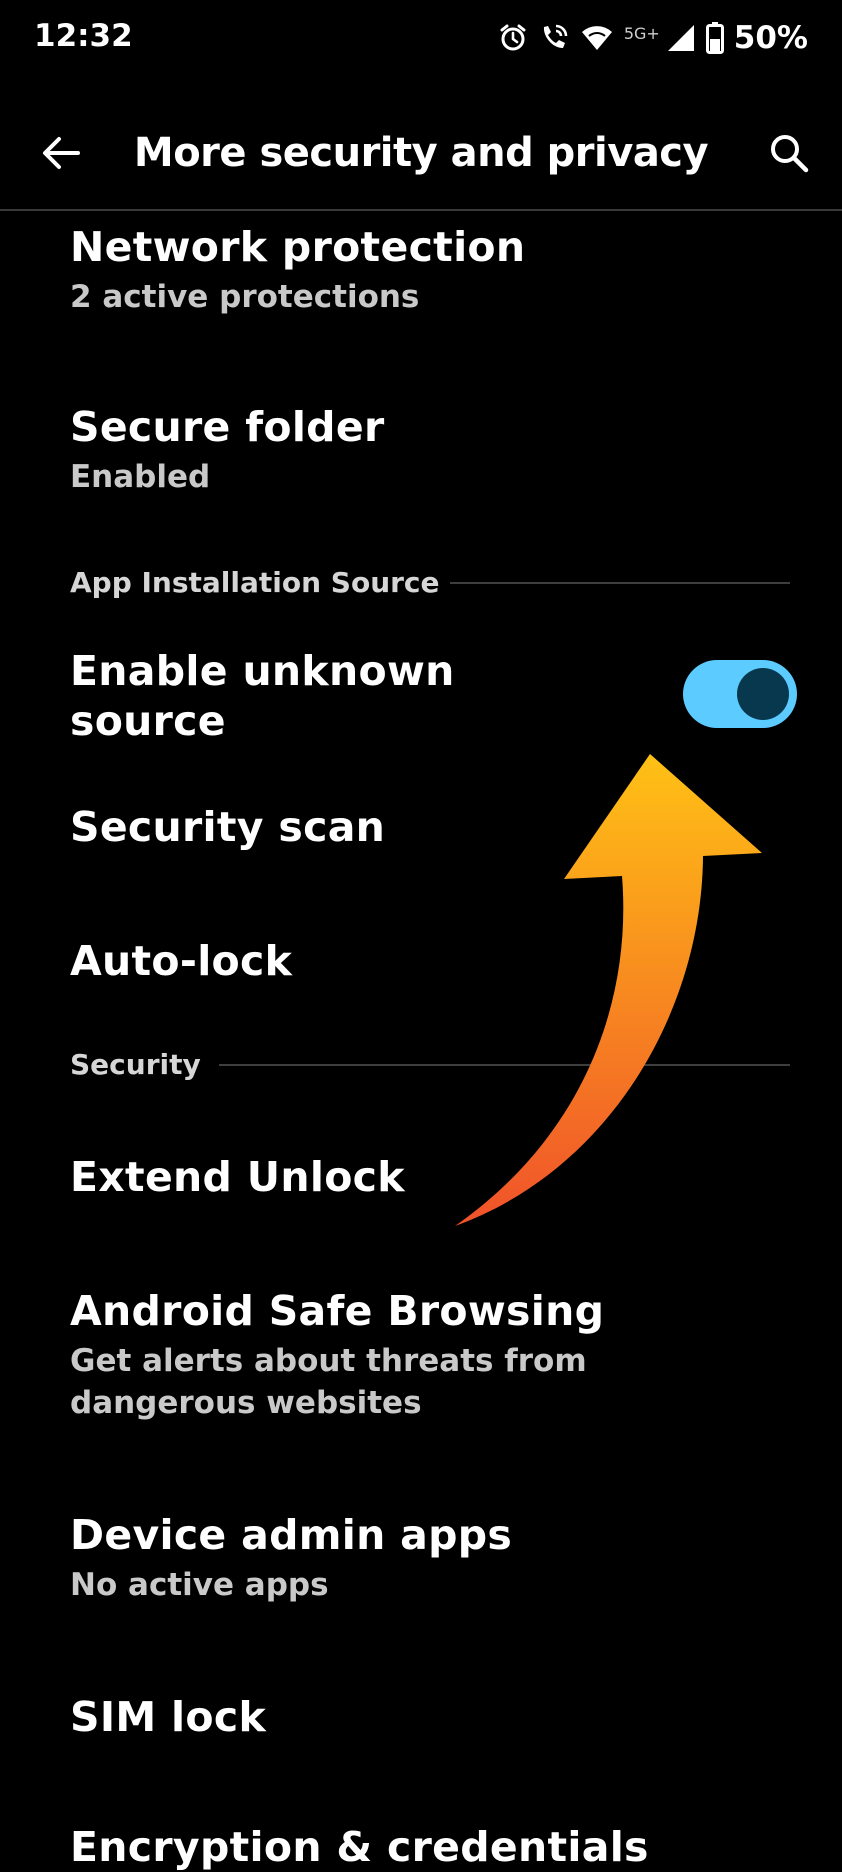 This screenshot has height=1872, width=842. Describe the element at coordinates (513, 38) in the screenshot. I see `alarm-icon` at that location.